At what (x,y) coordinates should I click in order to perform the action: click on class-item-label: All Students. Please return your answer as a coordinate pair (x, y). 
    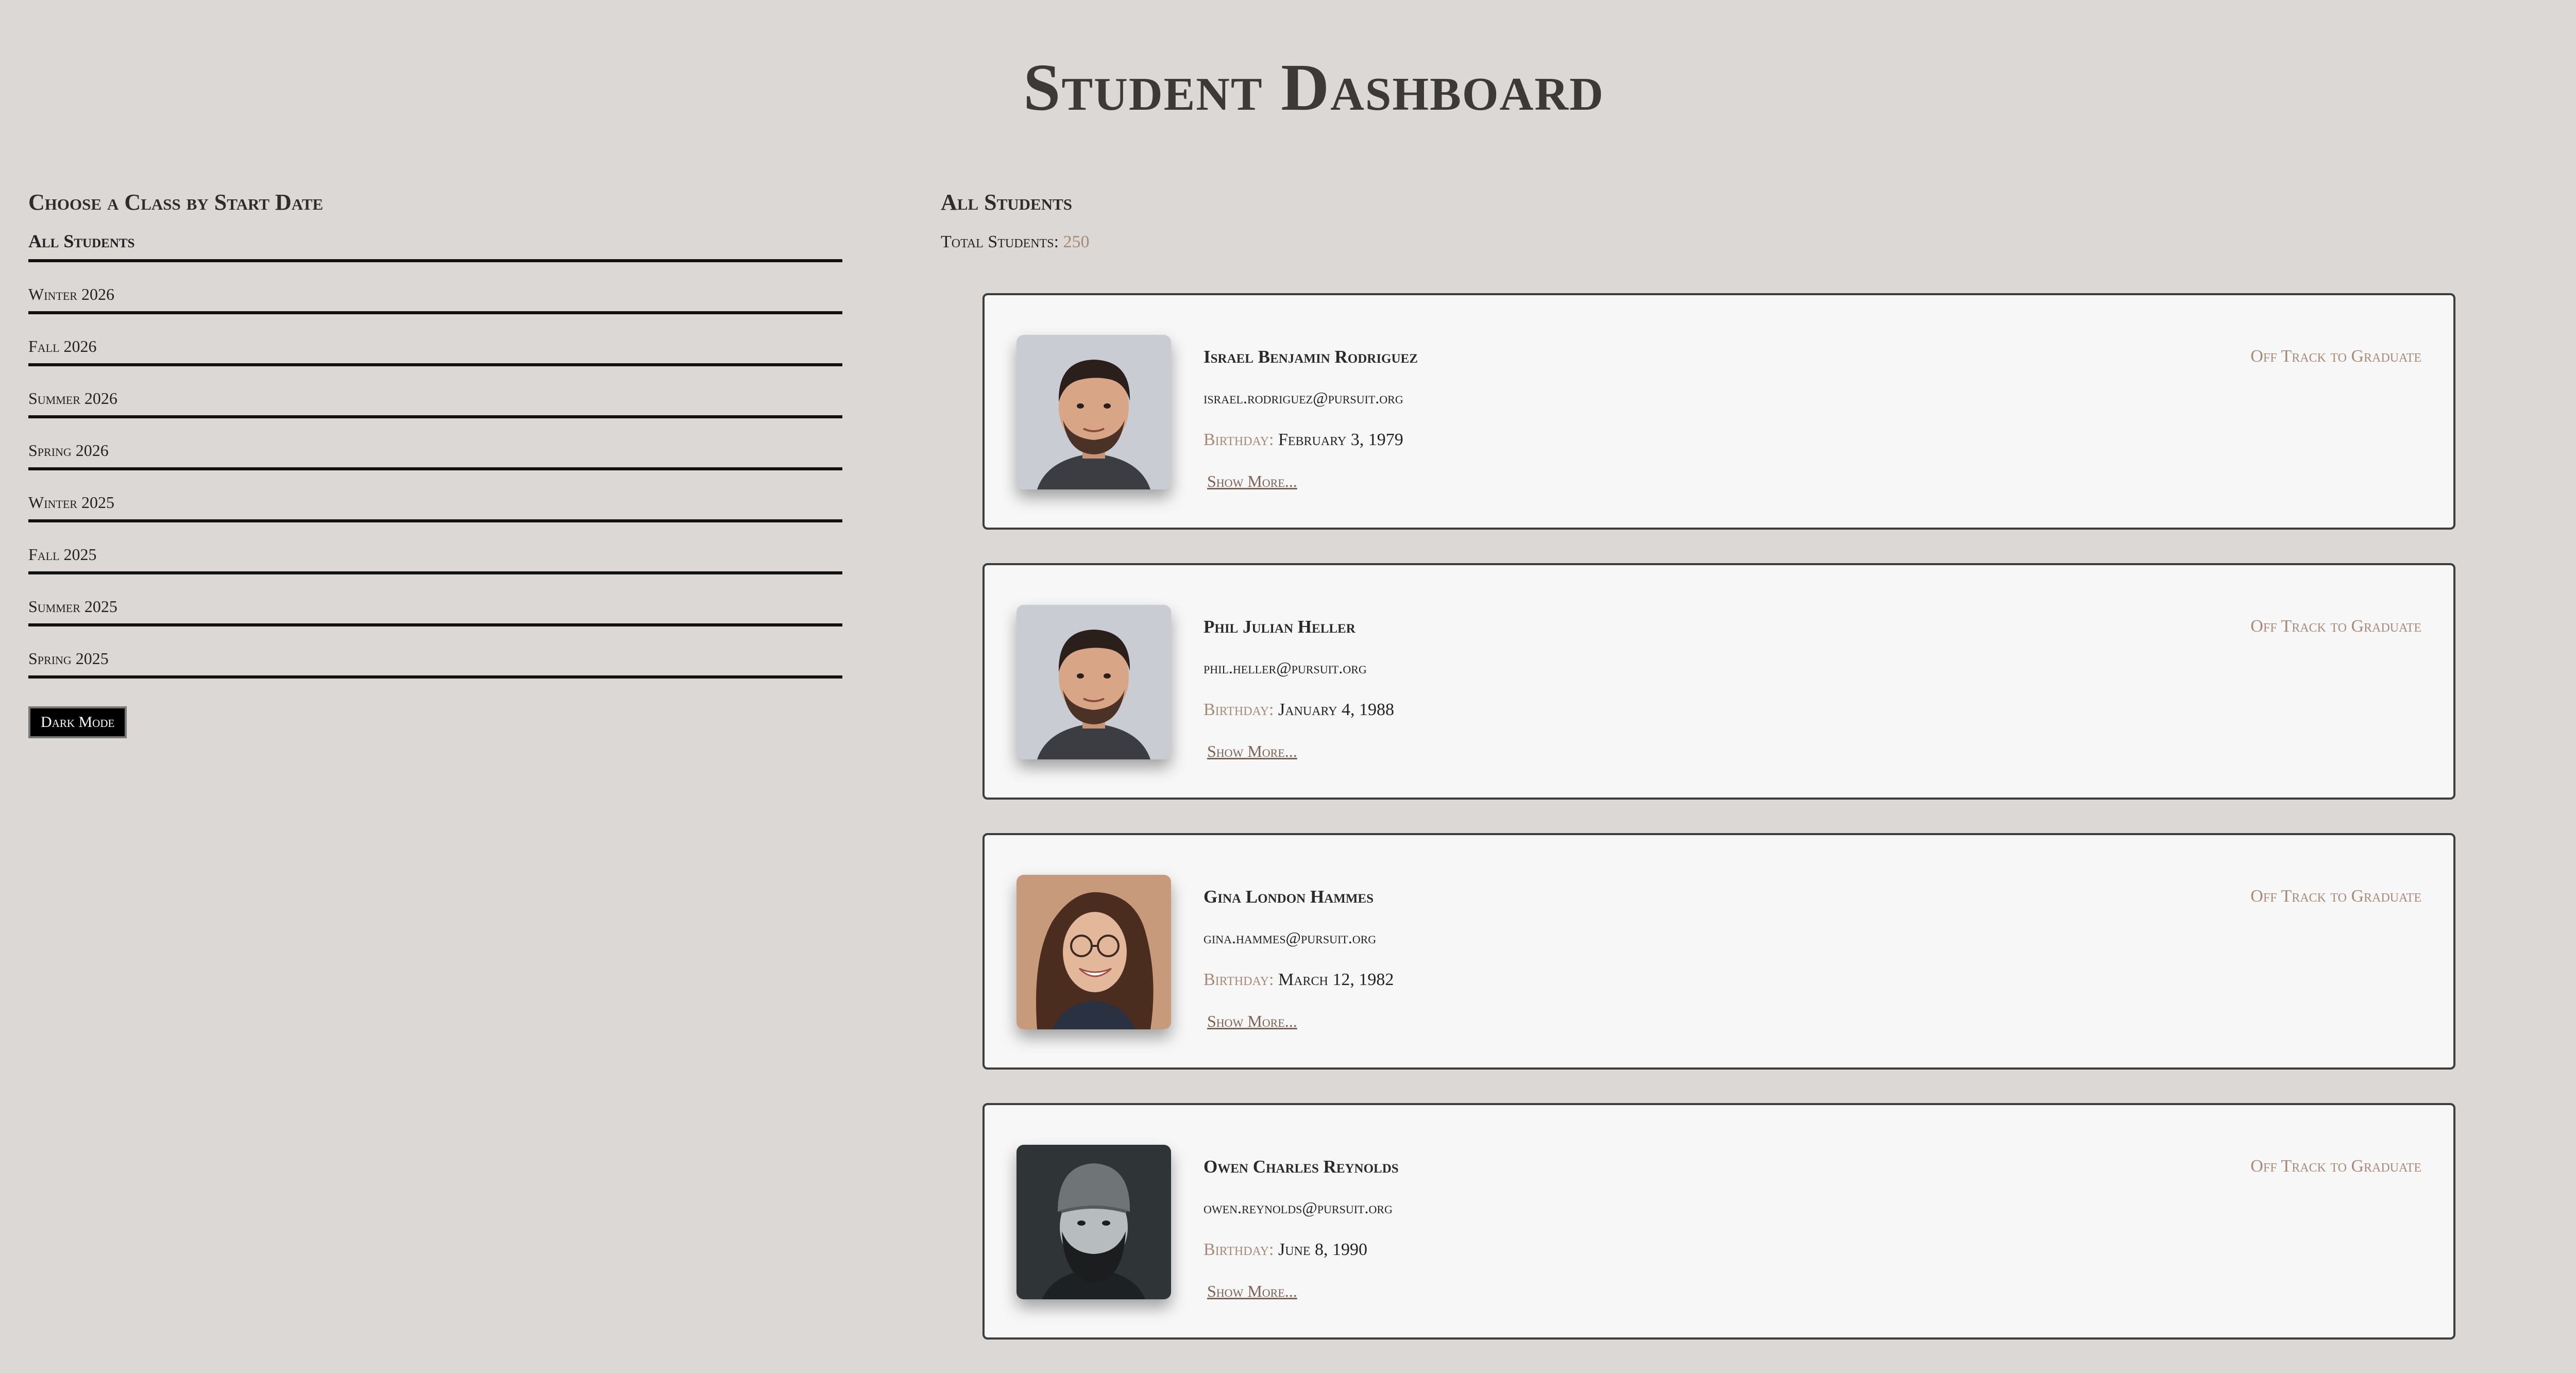
    Looking at the image, I should click on (81, 241).